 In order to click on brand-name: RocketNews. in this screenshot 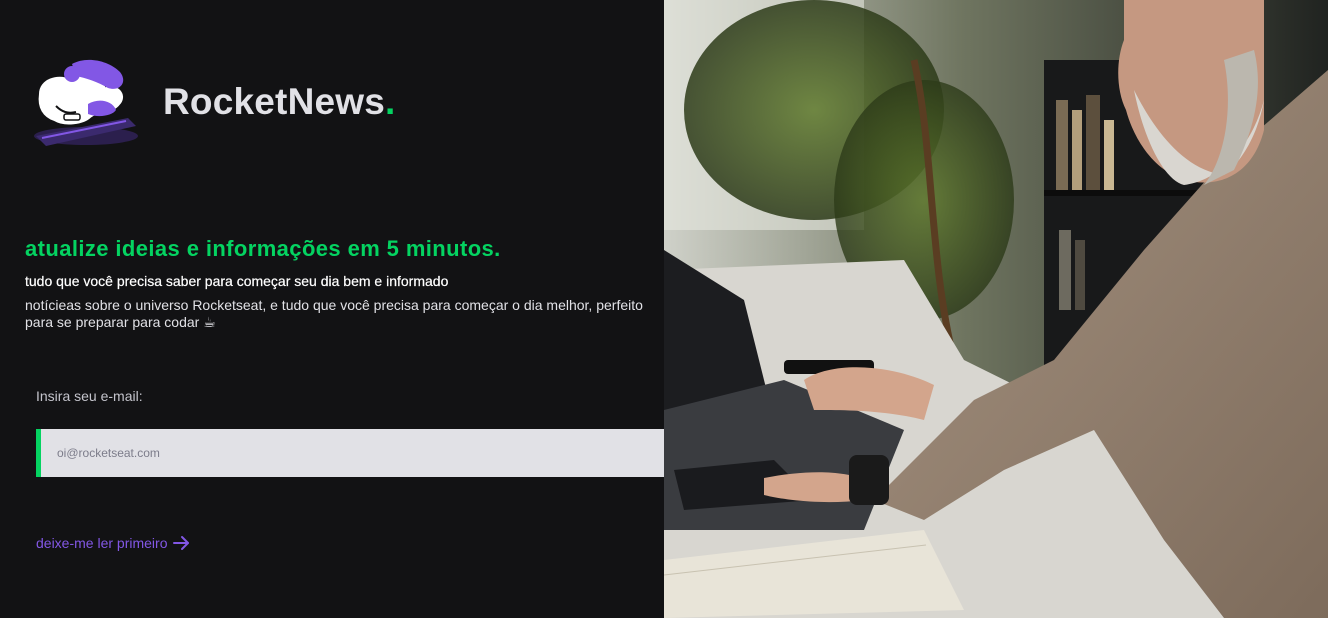, I will do `click(279, 102)`.